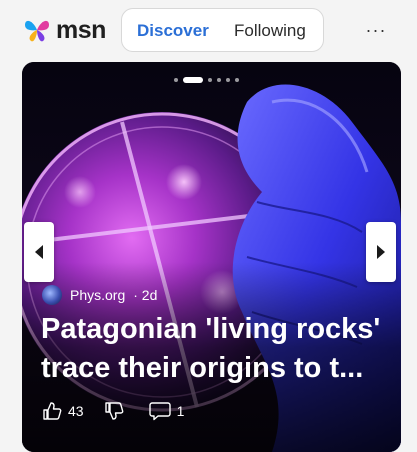 This screenshot has height=452, width=417. What do you see at coordinates (52, 411) in the screenshot?
I see `thumbs-up-icon` at bounding box center [52, 411].